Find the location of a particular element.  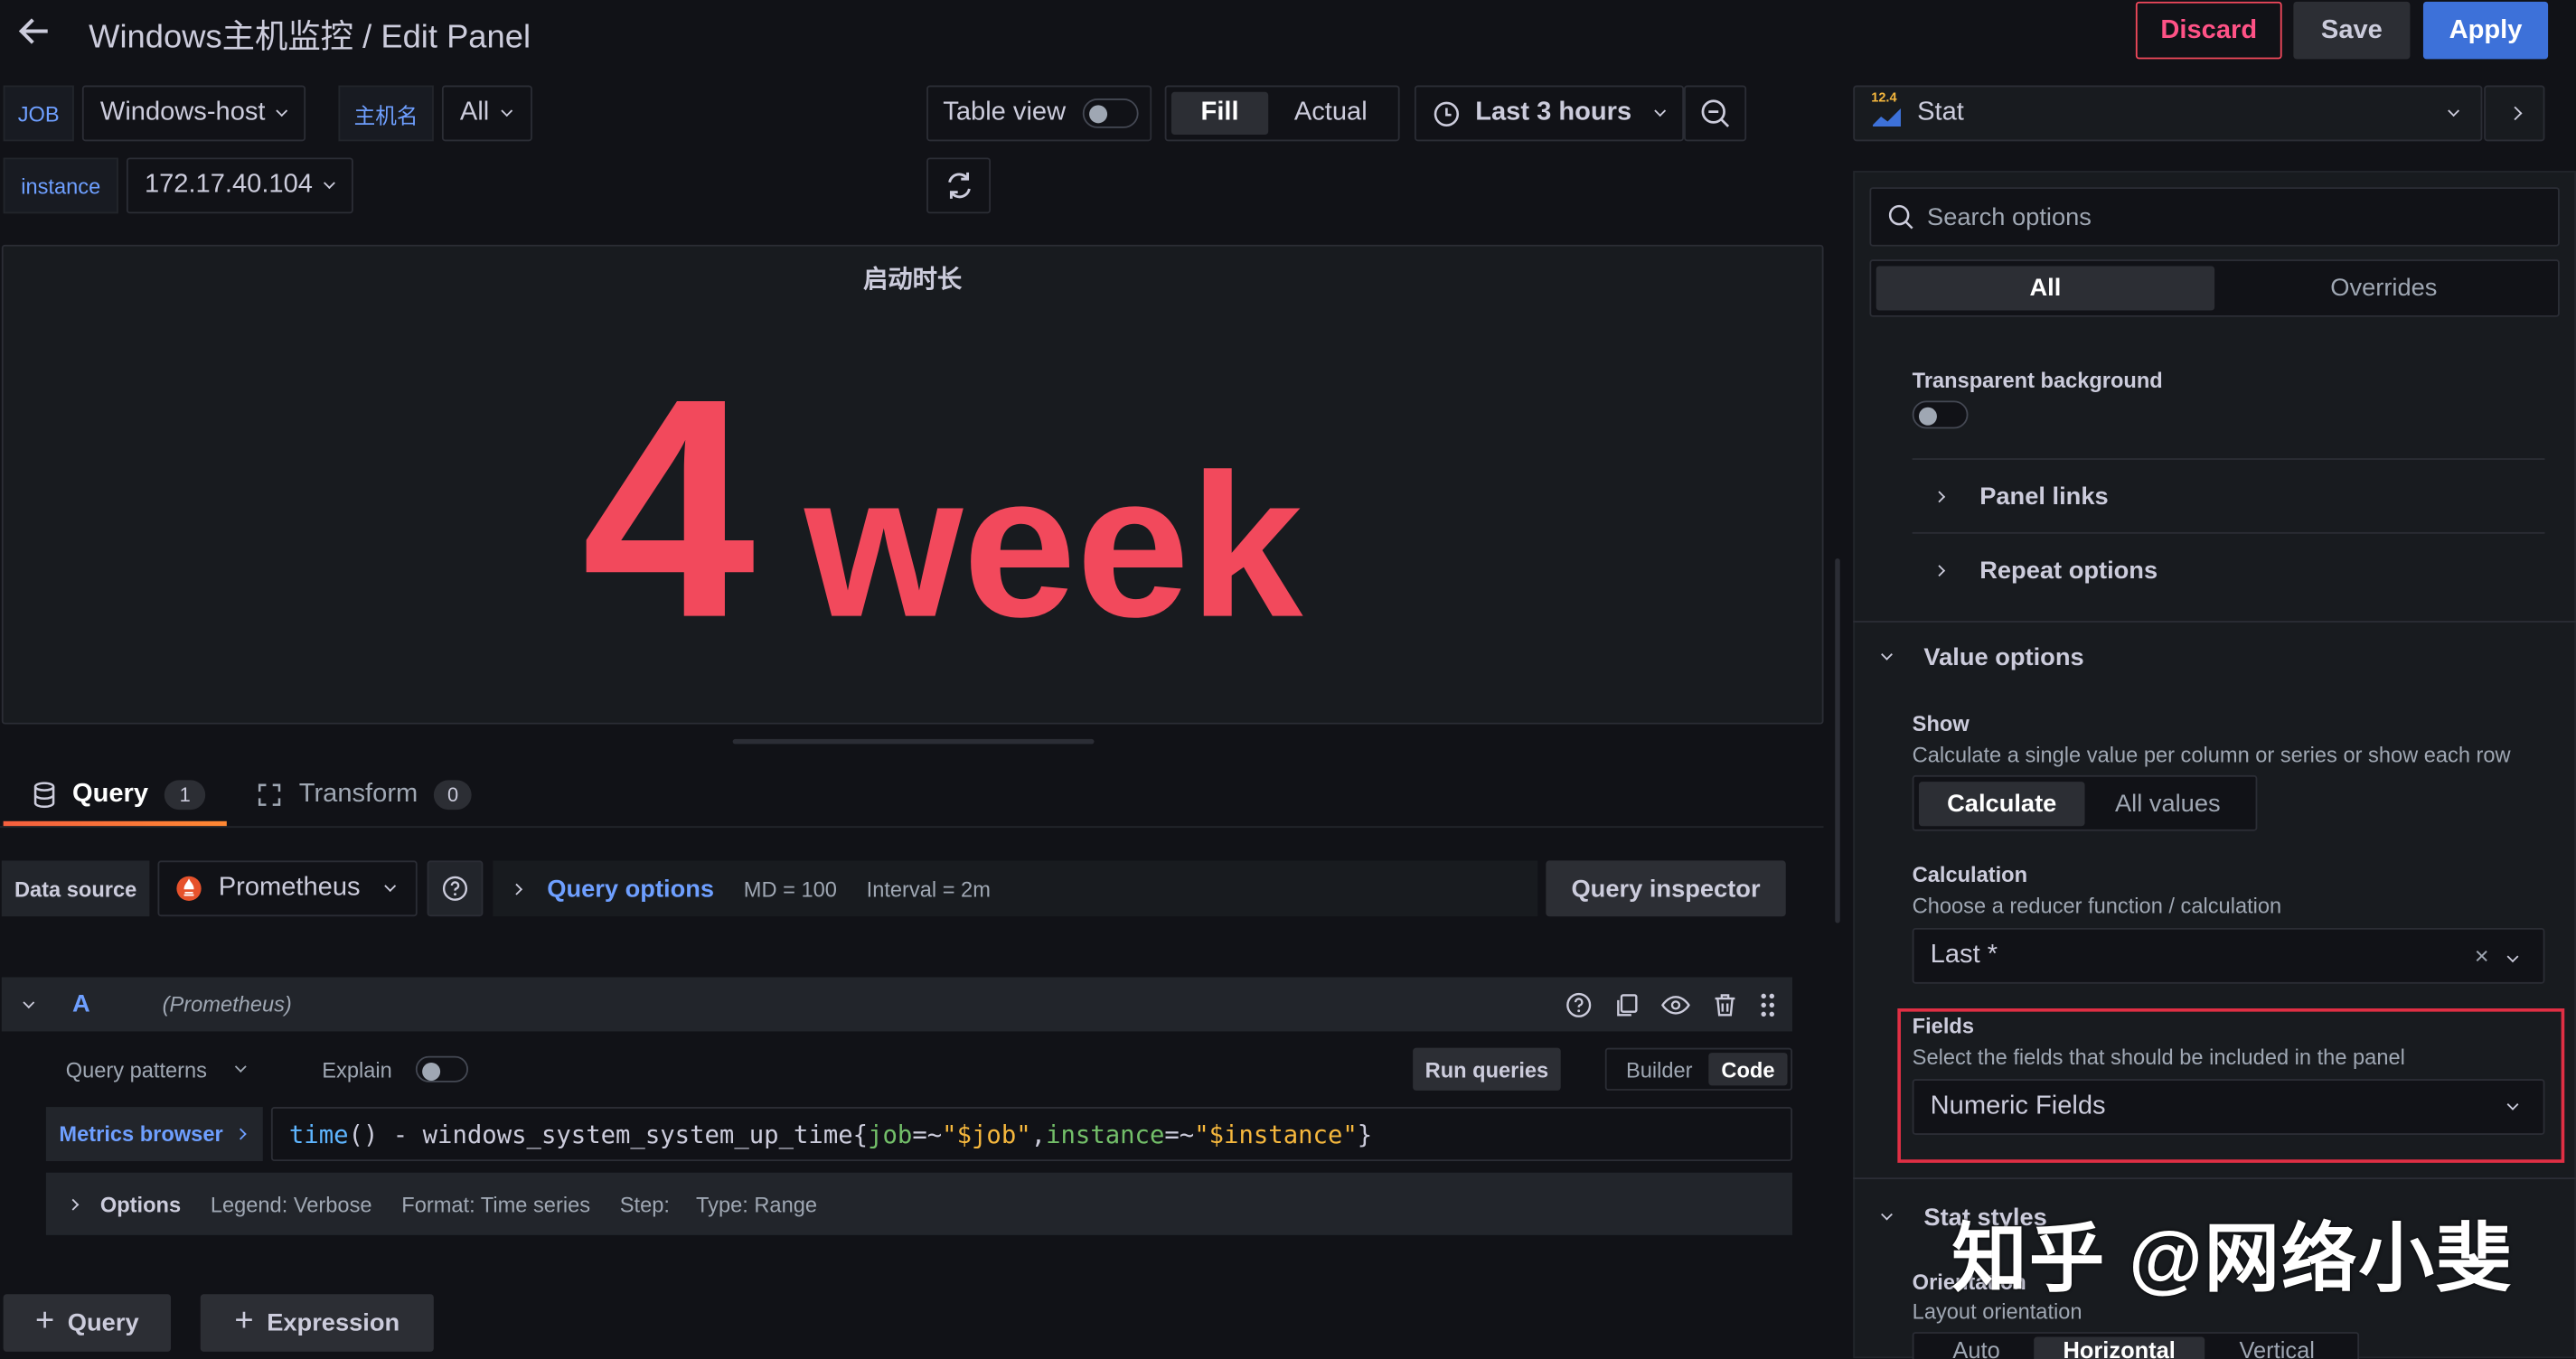

tabs-divider is located at coordinates (912, 827).